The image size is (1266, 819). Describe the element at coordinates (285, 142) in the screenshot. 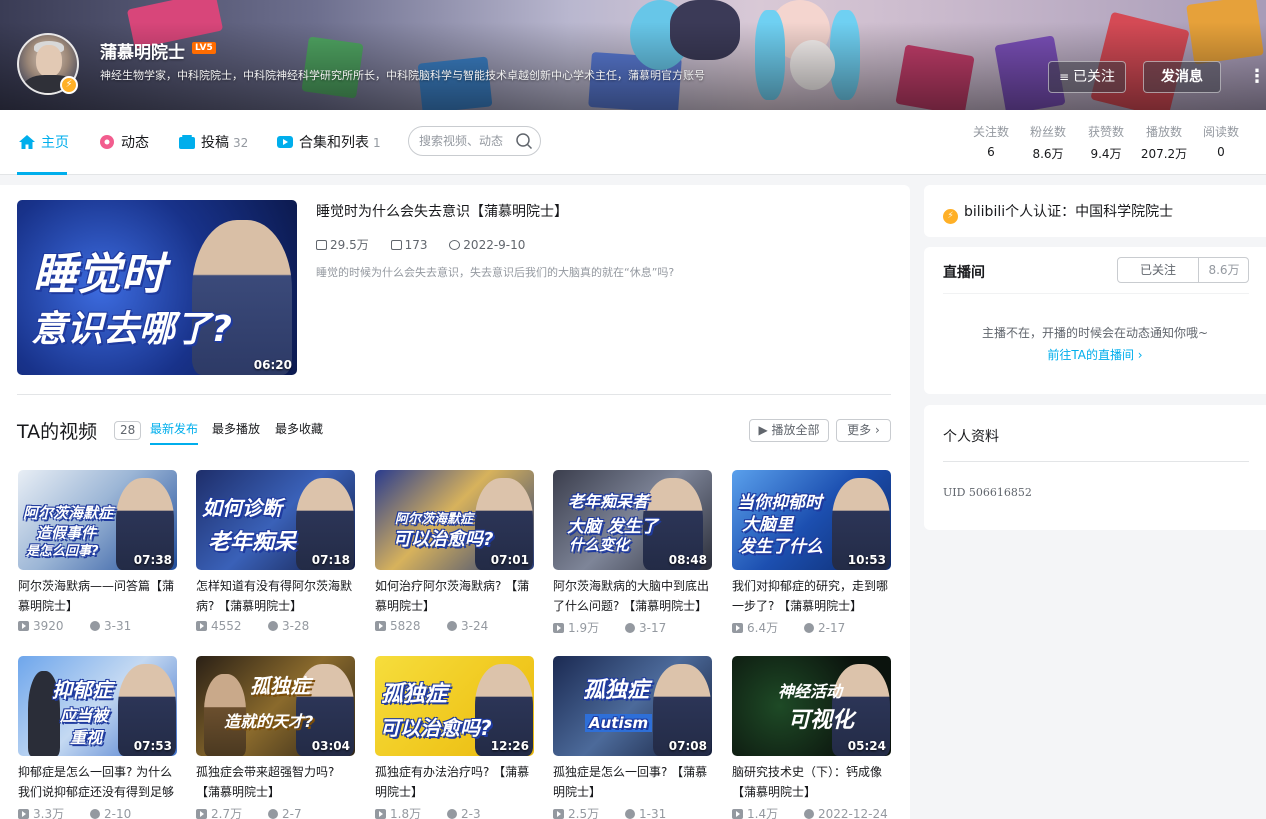

I see `playlist-icon` at that location.